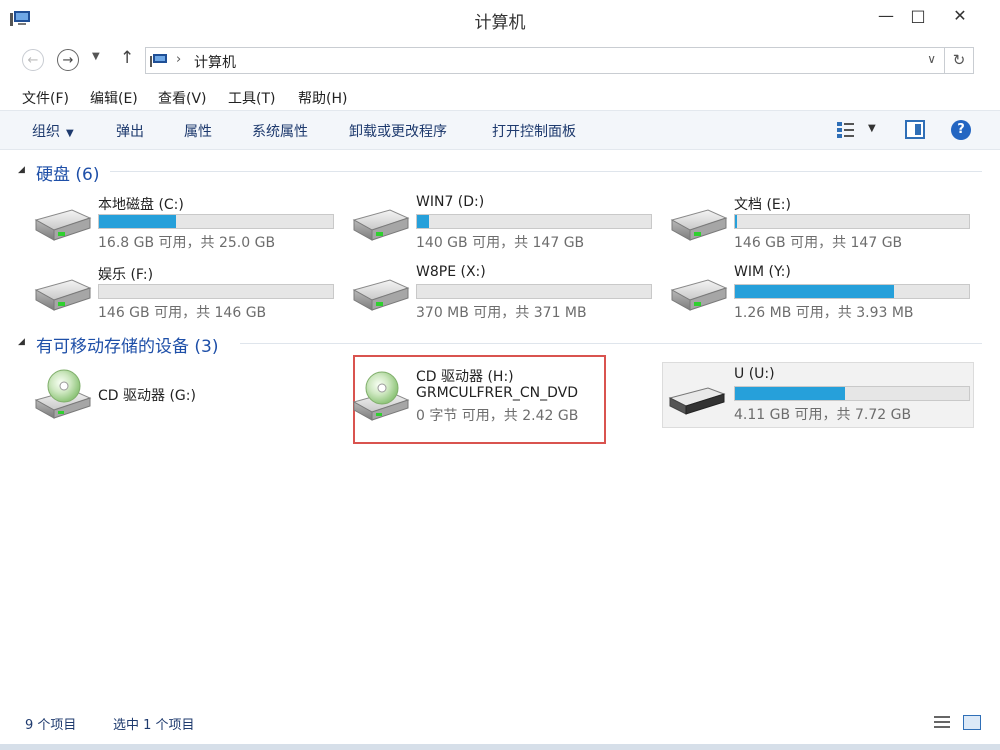 Image resolution: width=1000 pixels, height=750 pixels. What do you see at coordinates (141, 205) in the screenshot?
I see `drive-name: 本地磁盘 (C:)` at bounding box center [141, 205].